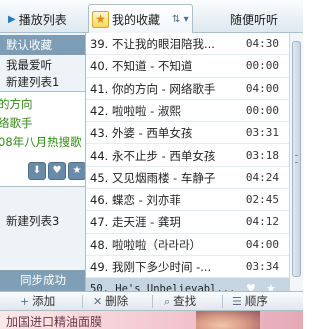 Image resolution: width=320 pixels, height=329 pixels. Describe the element at coordinates (44, 301) in the screenshot. I see `add-label: 添加` at that location.